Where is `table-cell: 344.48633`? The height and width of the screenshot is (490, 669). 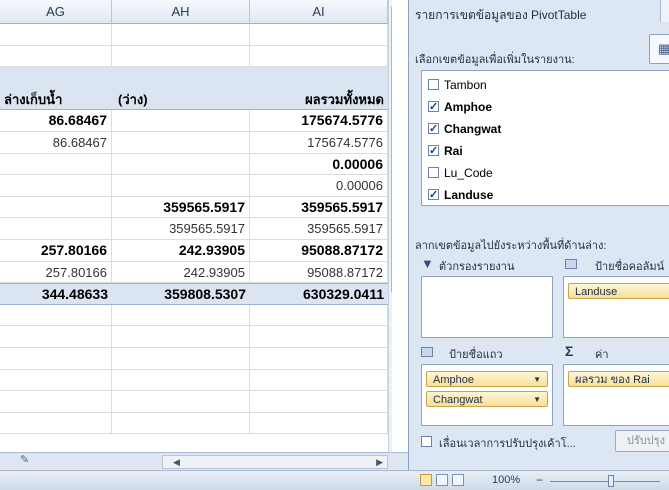 table-cell: 344.48633 is located at coordinates (56, 294).